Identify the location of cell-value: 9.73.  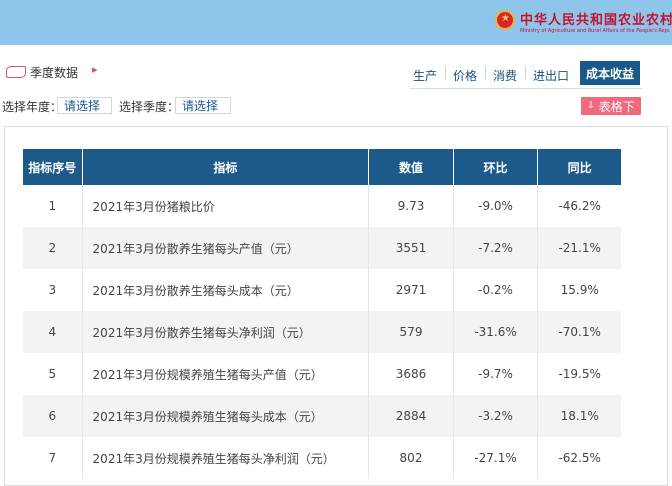
(411, 206).